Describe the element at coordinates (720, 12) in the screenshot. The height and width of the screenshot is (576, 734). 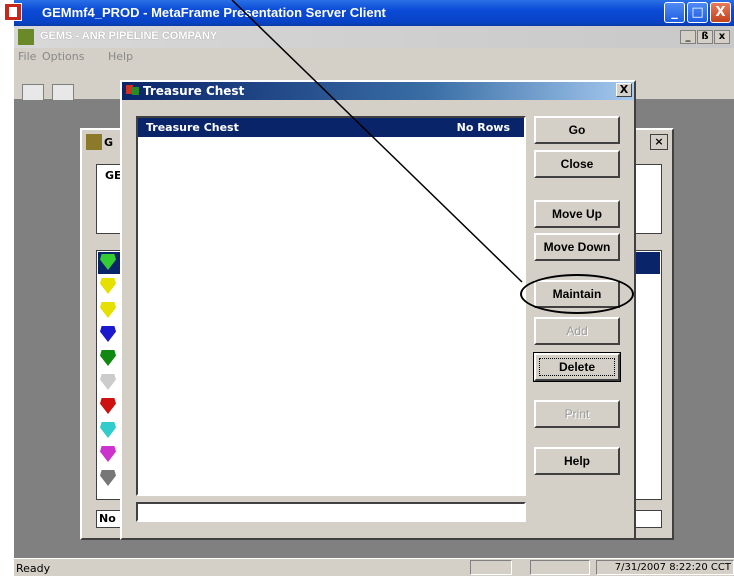
I see `close-window-button: X` at that location.